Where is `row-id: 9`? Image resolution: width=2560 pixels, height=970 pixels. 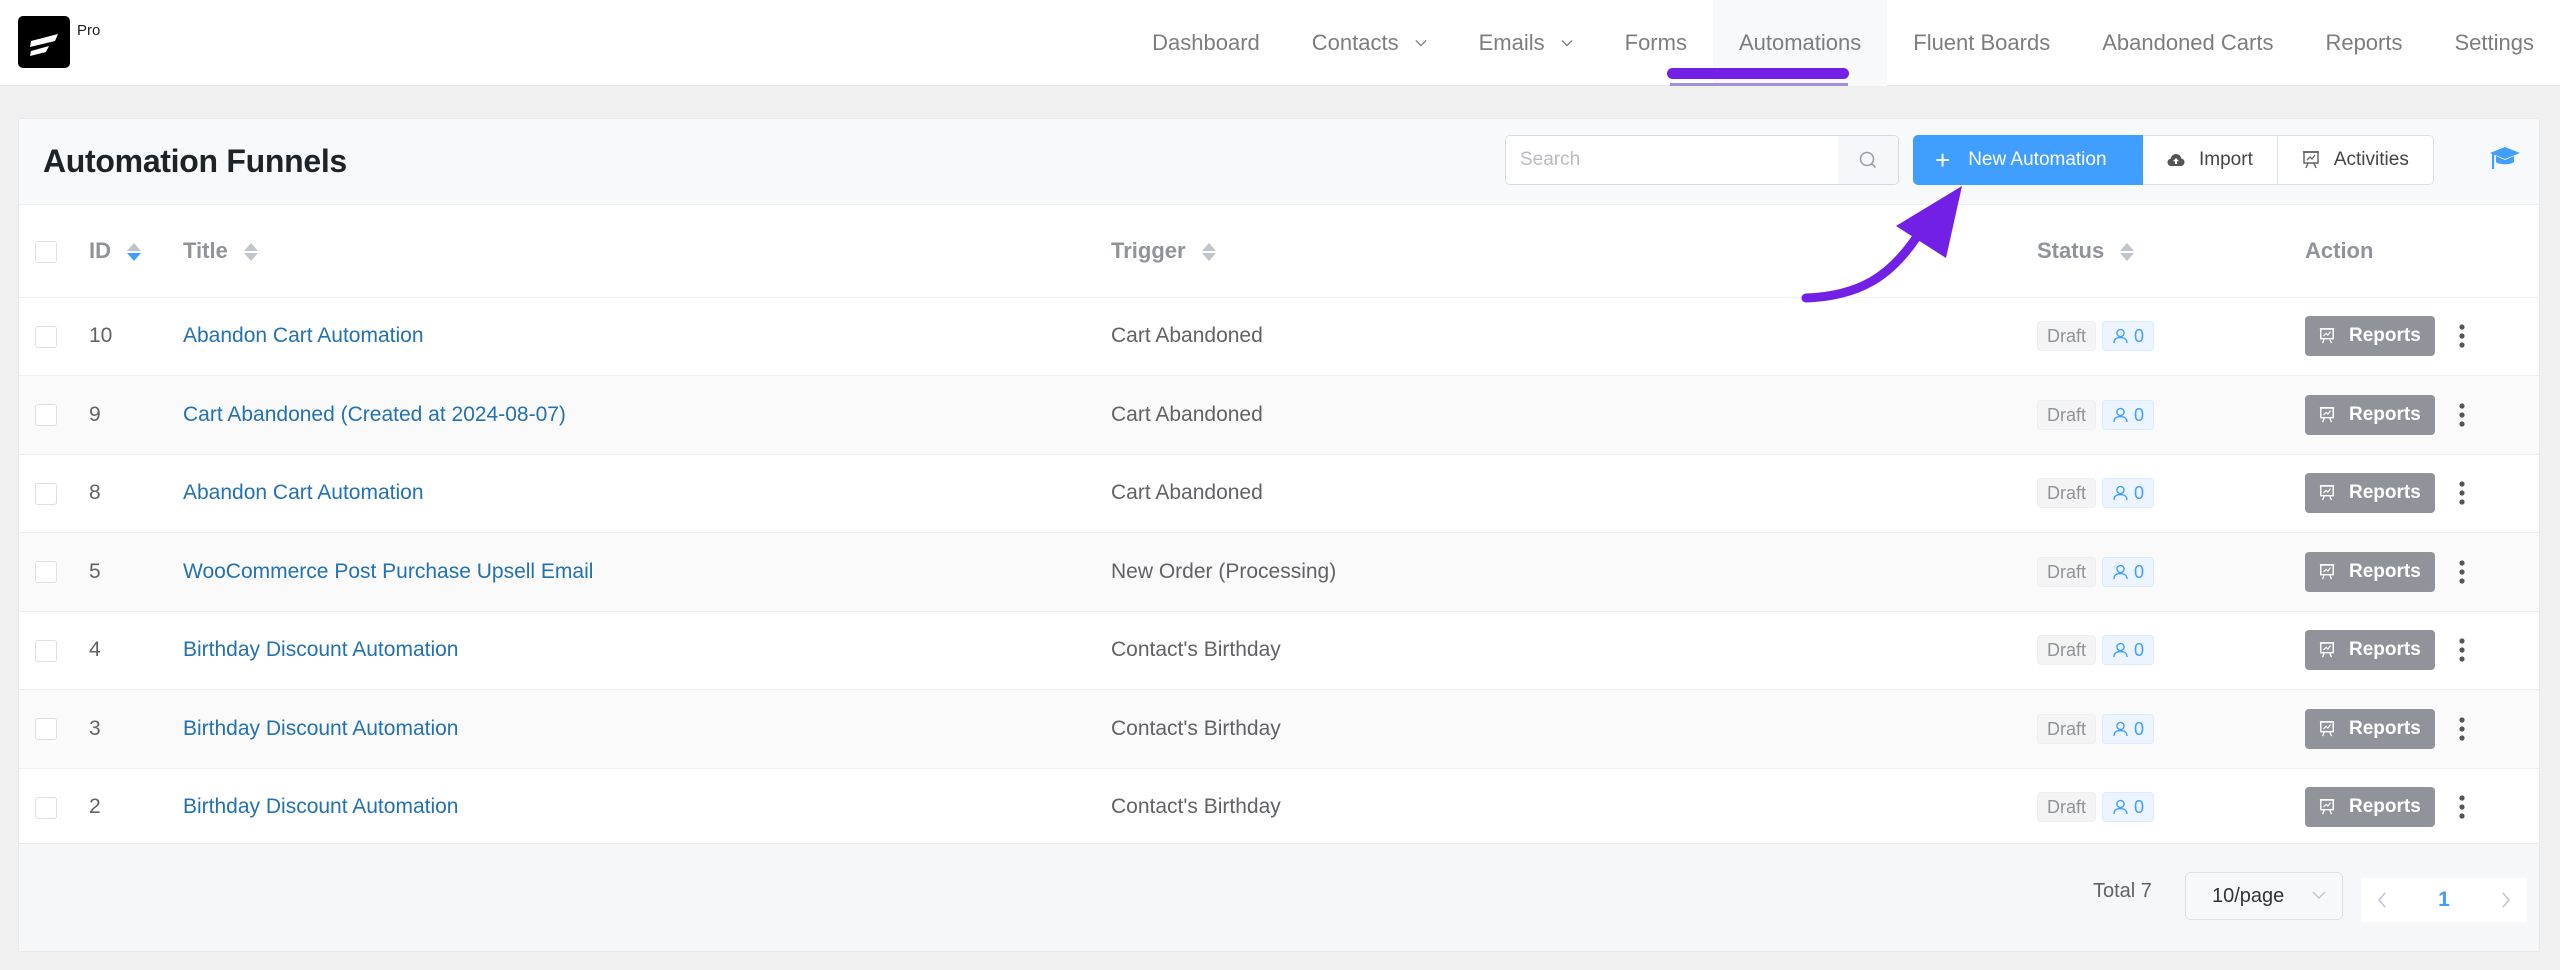
row-id: 9 is located at coordinates (95, 414).